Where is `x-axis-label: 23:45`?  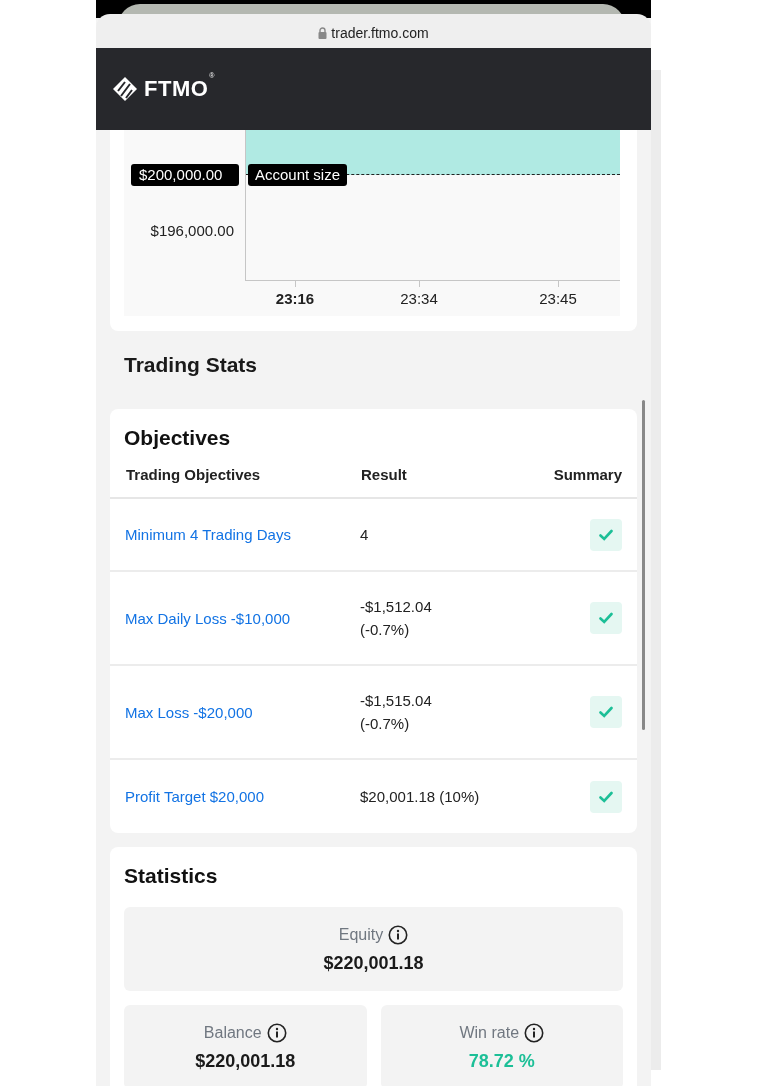 x-axis-label: 23:45 is located at coordinates (558, 298).